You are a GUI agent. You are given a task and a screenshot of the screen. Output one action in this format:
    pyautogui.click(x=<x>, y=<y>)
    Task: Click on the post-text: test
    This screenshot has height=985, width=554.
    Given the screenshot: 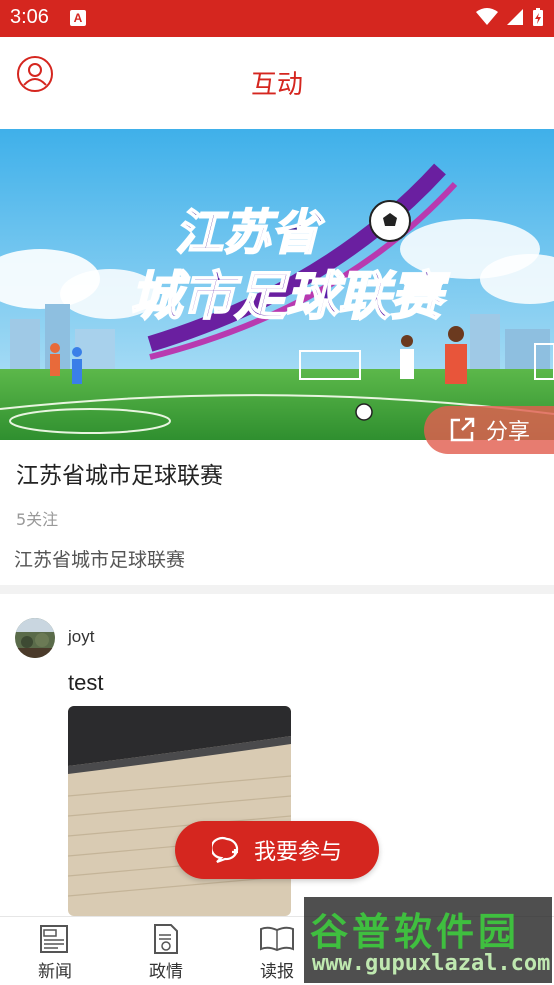 What is the action you would take?
    pyautogui.click(x=86, y=682)
    